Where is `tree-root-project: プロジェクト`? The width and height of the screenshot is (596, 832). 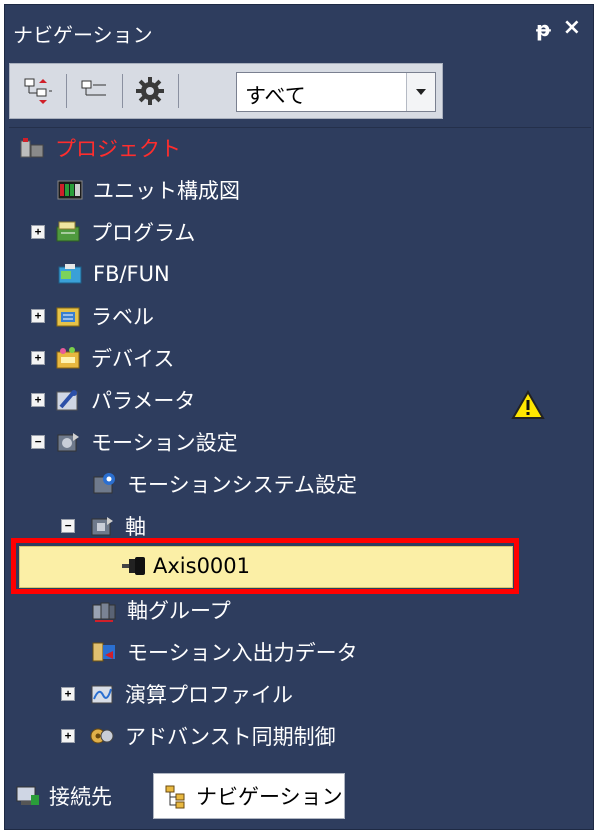
tree-root-project: プロジェクト is located at coordinates (169, 148).